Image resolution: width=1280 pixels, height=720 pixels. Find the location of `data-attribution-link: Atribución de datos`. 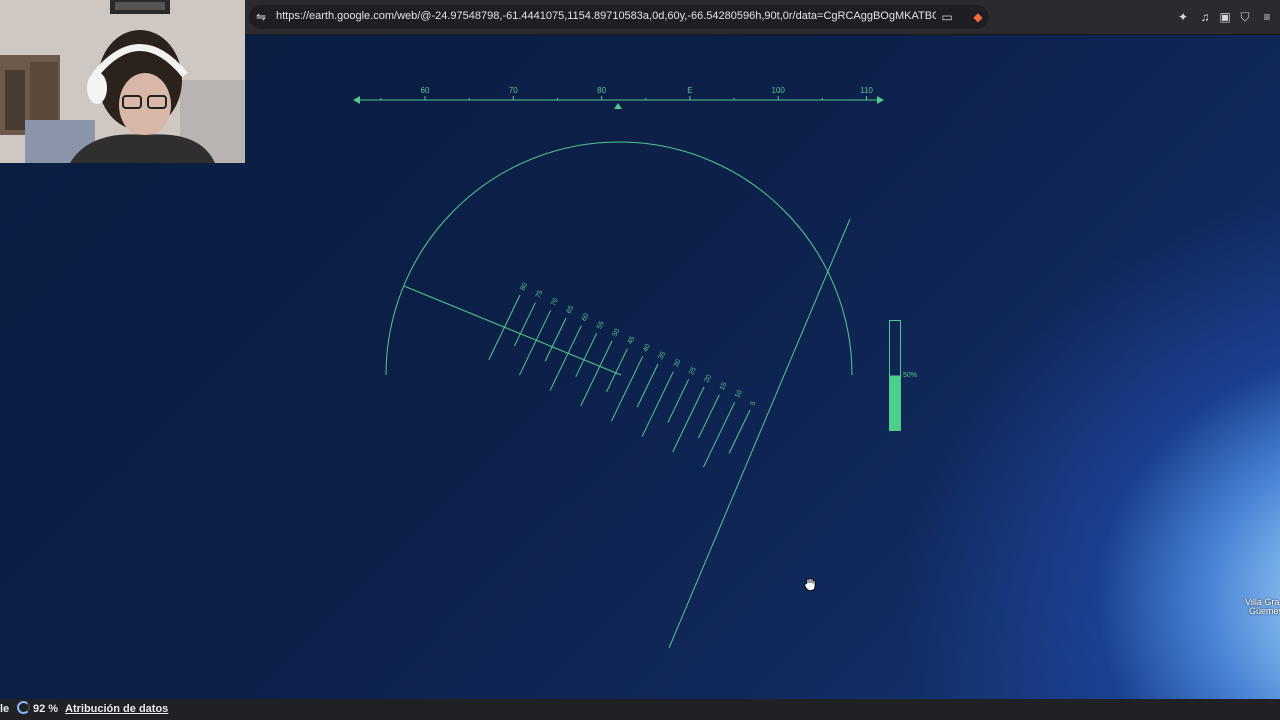

data-attribution-link: Atribución de datos is located at coordinates (116, 709).